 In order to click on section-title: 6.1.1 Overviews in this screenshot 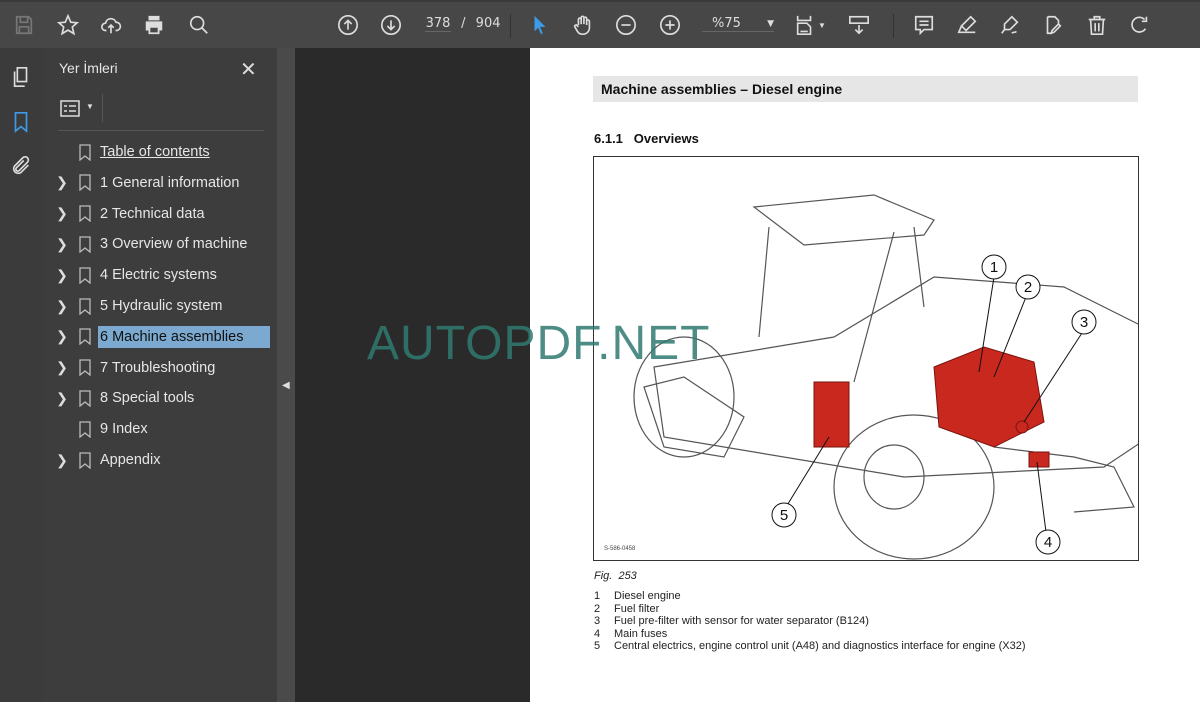, I will do `click(646, 138)`.